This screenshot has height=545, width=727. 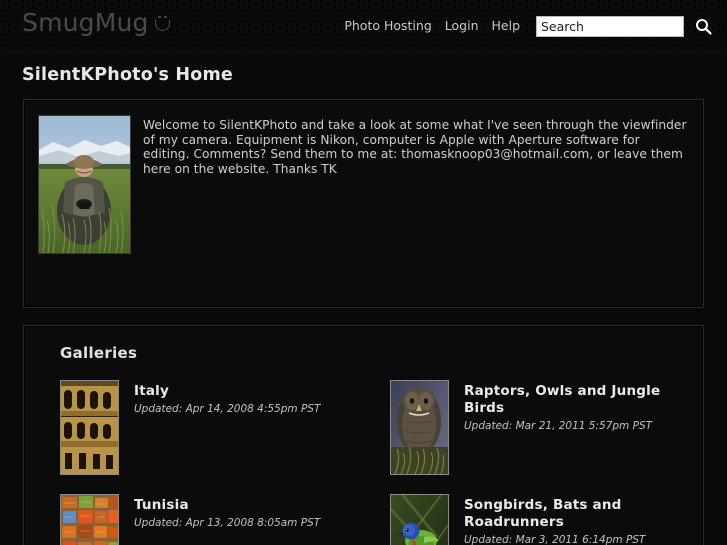 What do you see at coordinates (227, 523) in the screenshot?
I see `gallery-updated-date: Updated: Apr 13, 2008 8:05am PST` at bounding box center [227, 523].